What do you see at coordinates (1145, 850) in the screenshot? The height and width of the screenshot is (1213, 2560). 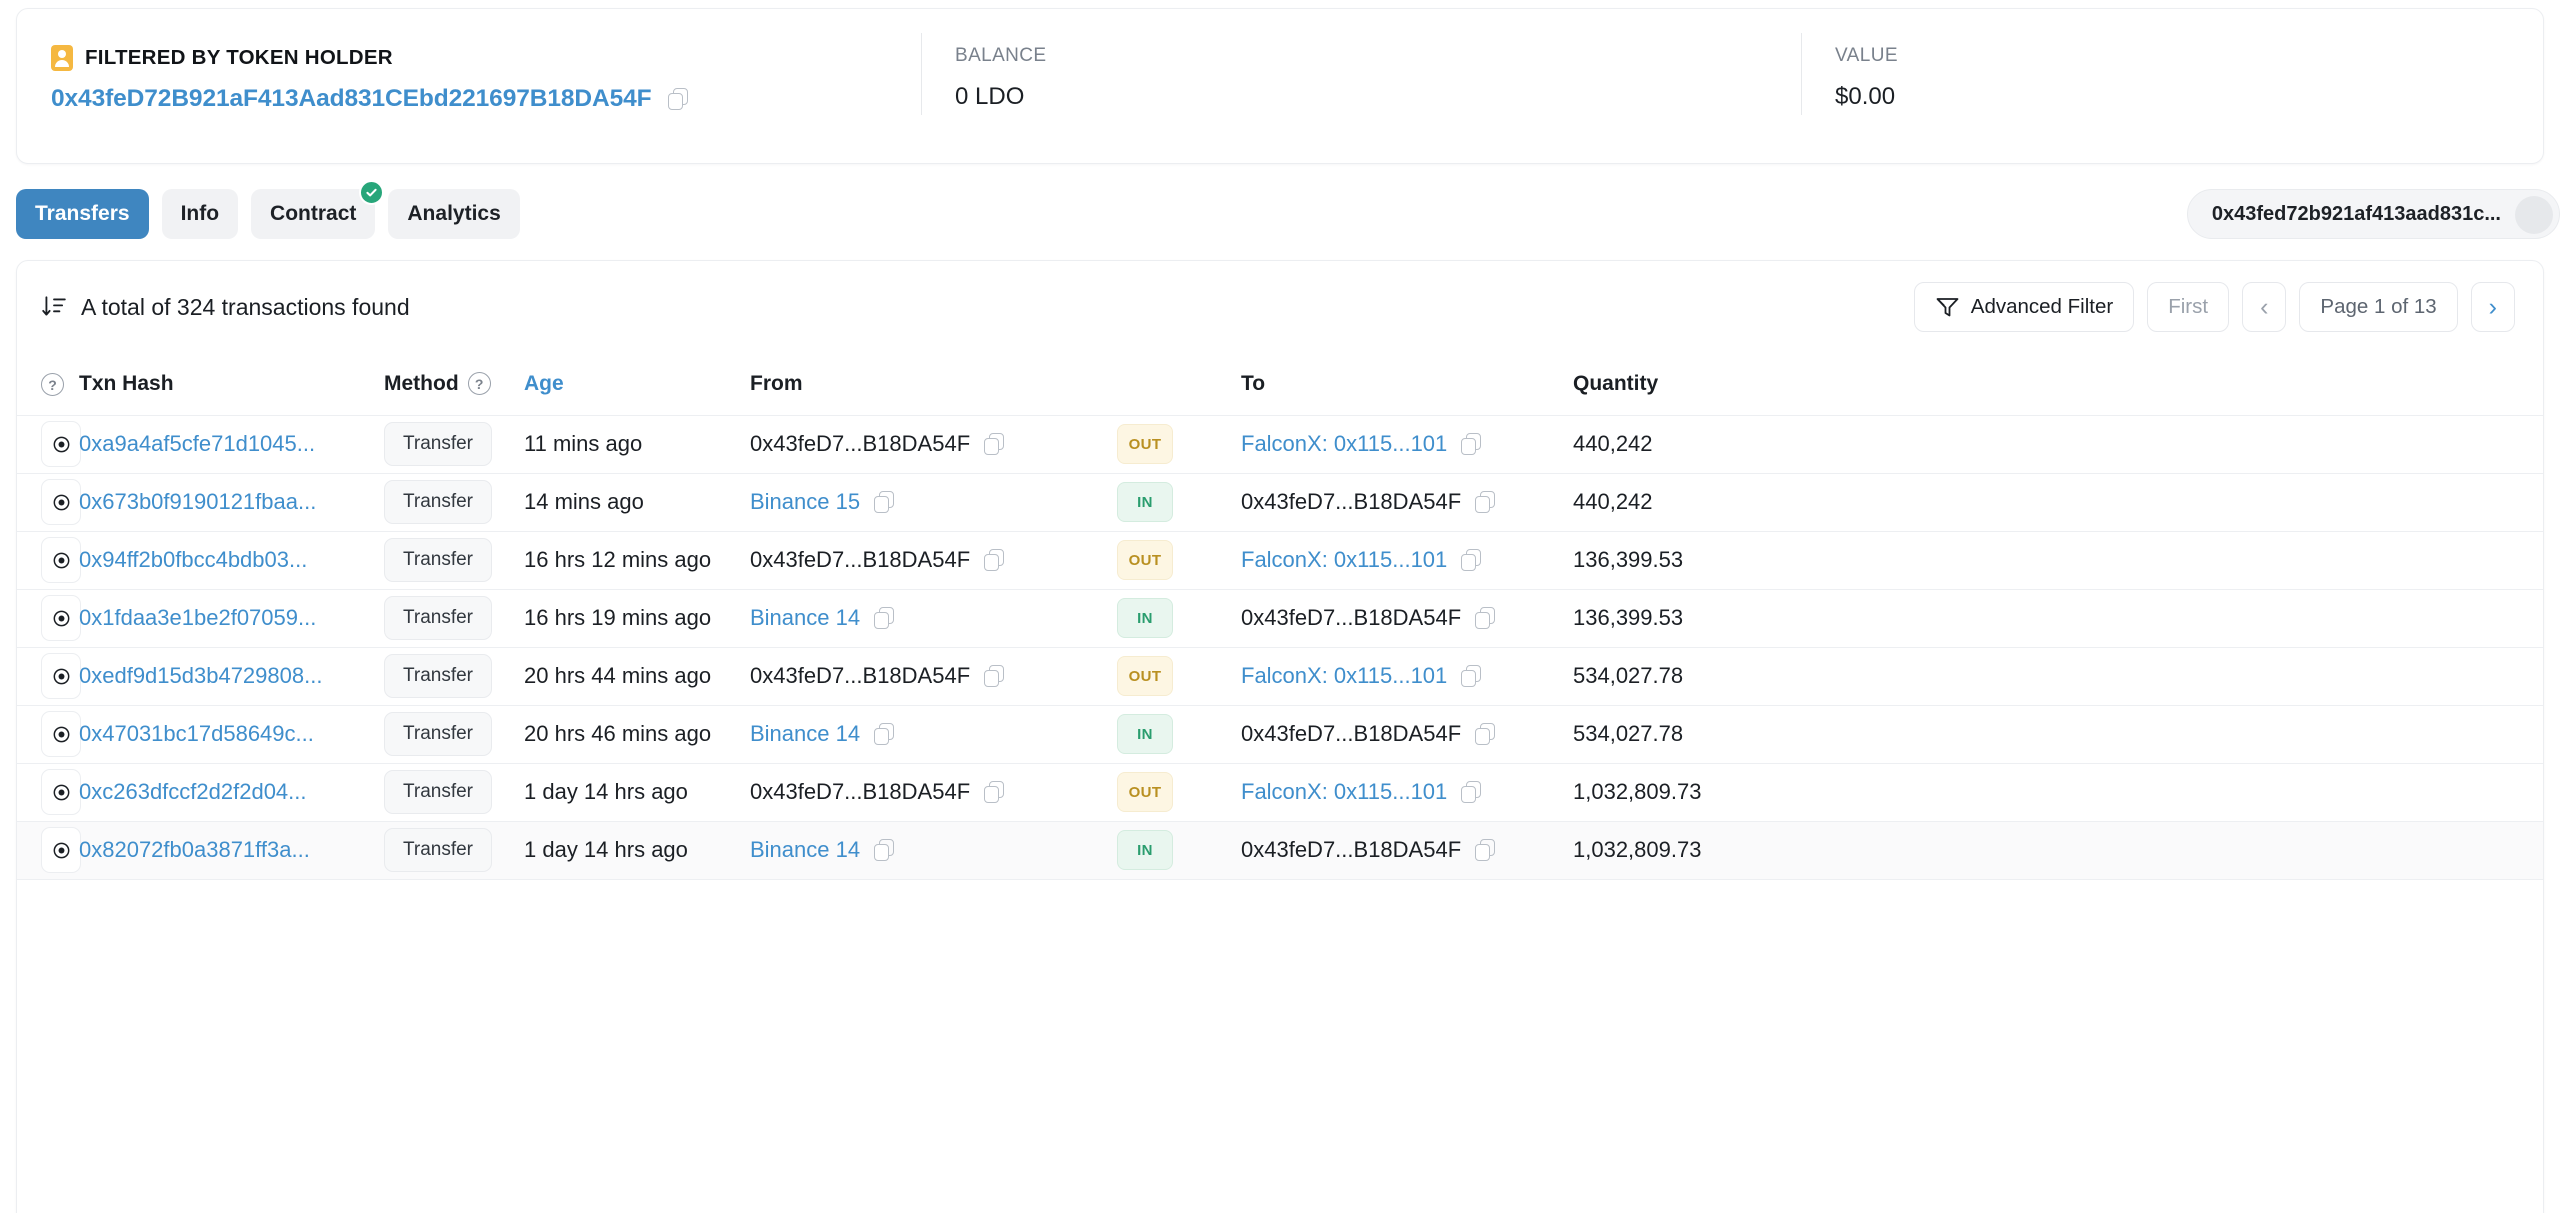 I see `direction-badge-in: IN` at bounding box center [1145, 850].